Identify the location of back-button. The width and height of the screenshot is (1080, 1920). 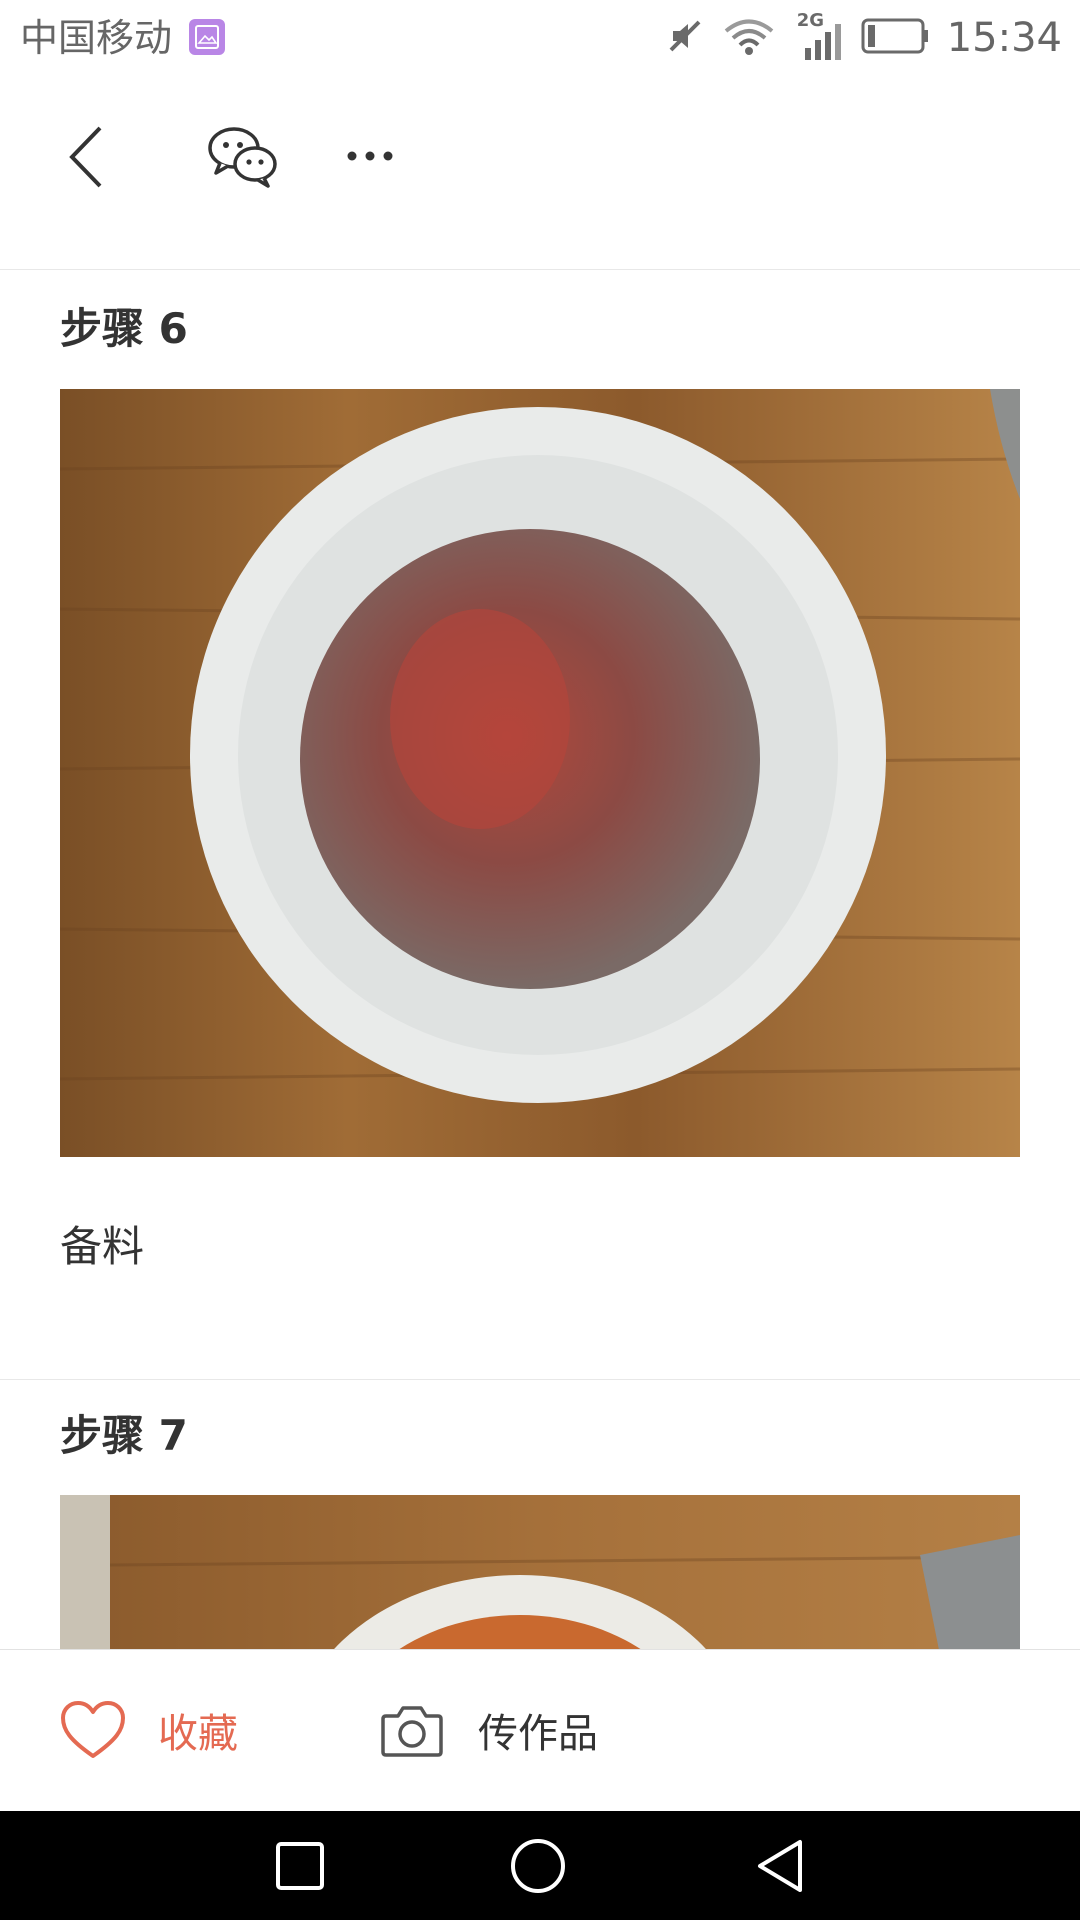
(89, 157).